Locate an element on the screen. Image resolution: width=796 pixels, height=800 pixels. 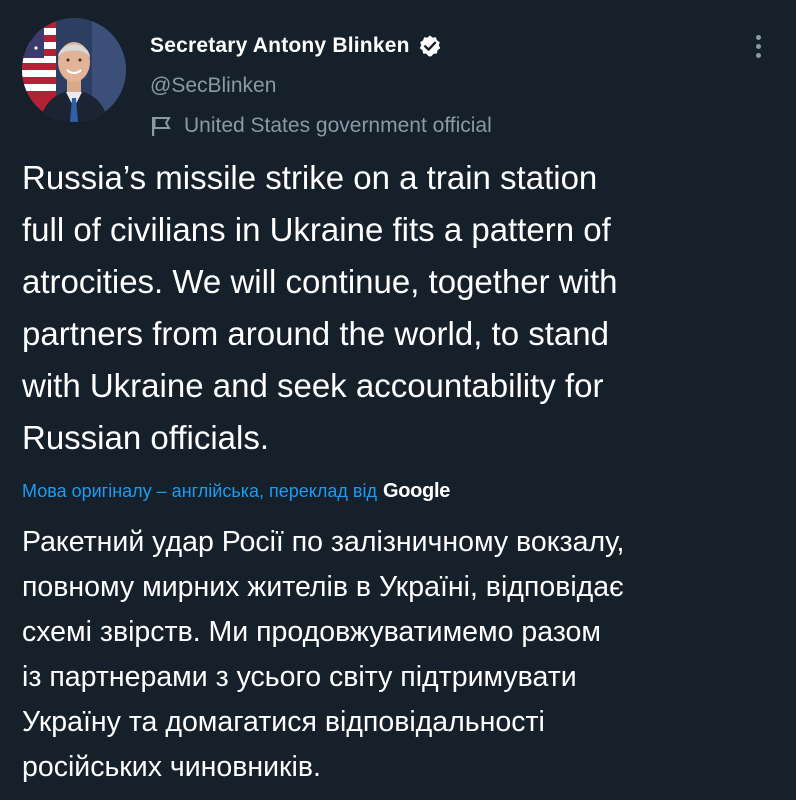
government-flag-icon is located at coordinates (161, 126).